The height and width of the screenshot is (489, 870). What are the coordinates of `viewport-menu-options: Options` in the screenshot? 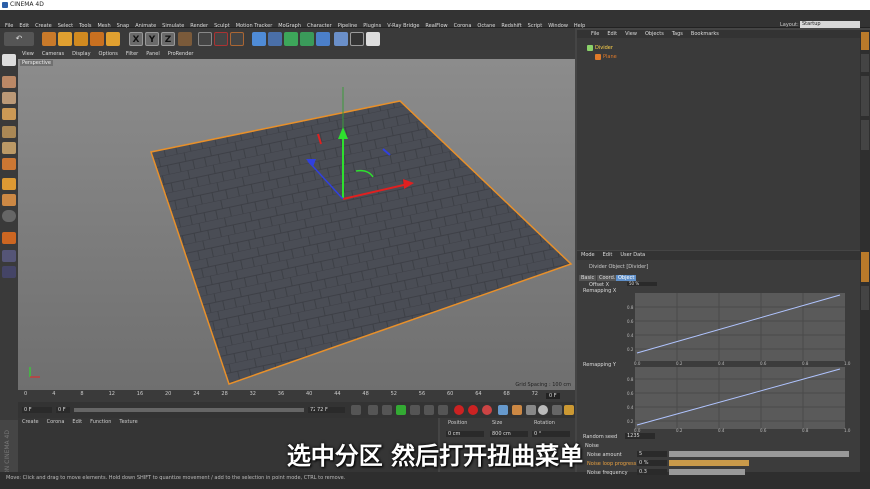 It's located at (108, 54).